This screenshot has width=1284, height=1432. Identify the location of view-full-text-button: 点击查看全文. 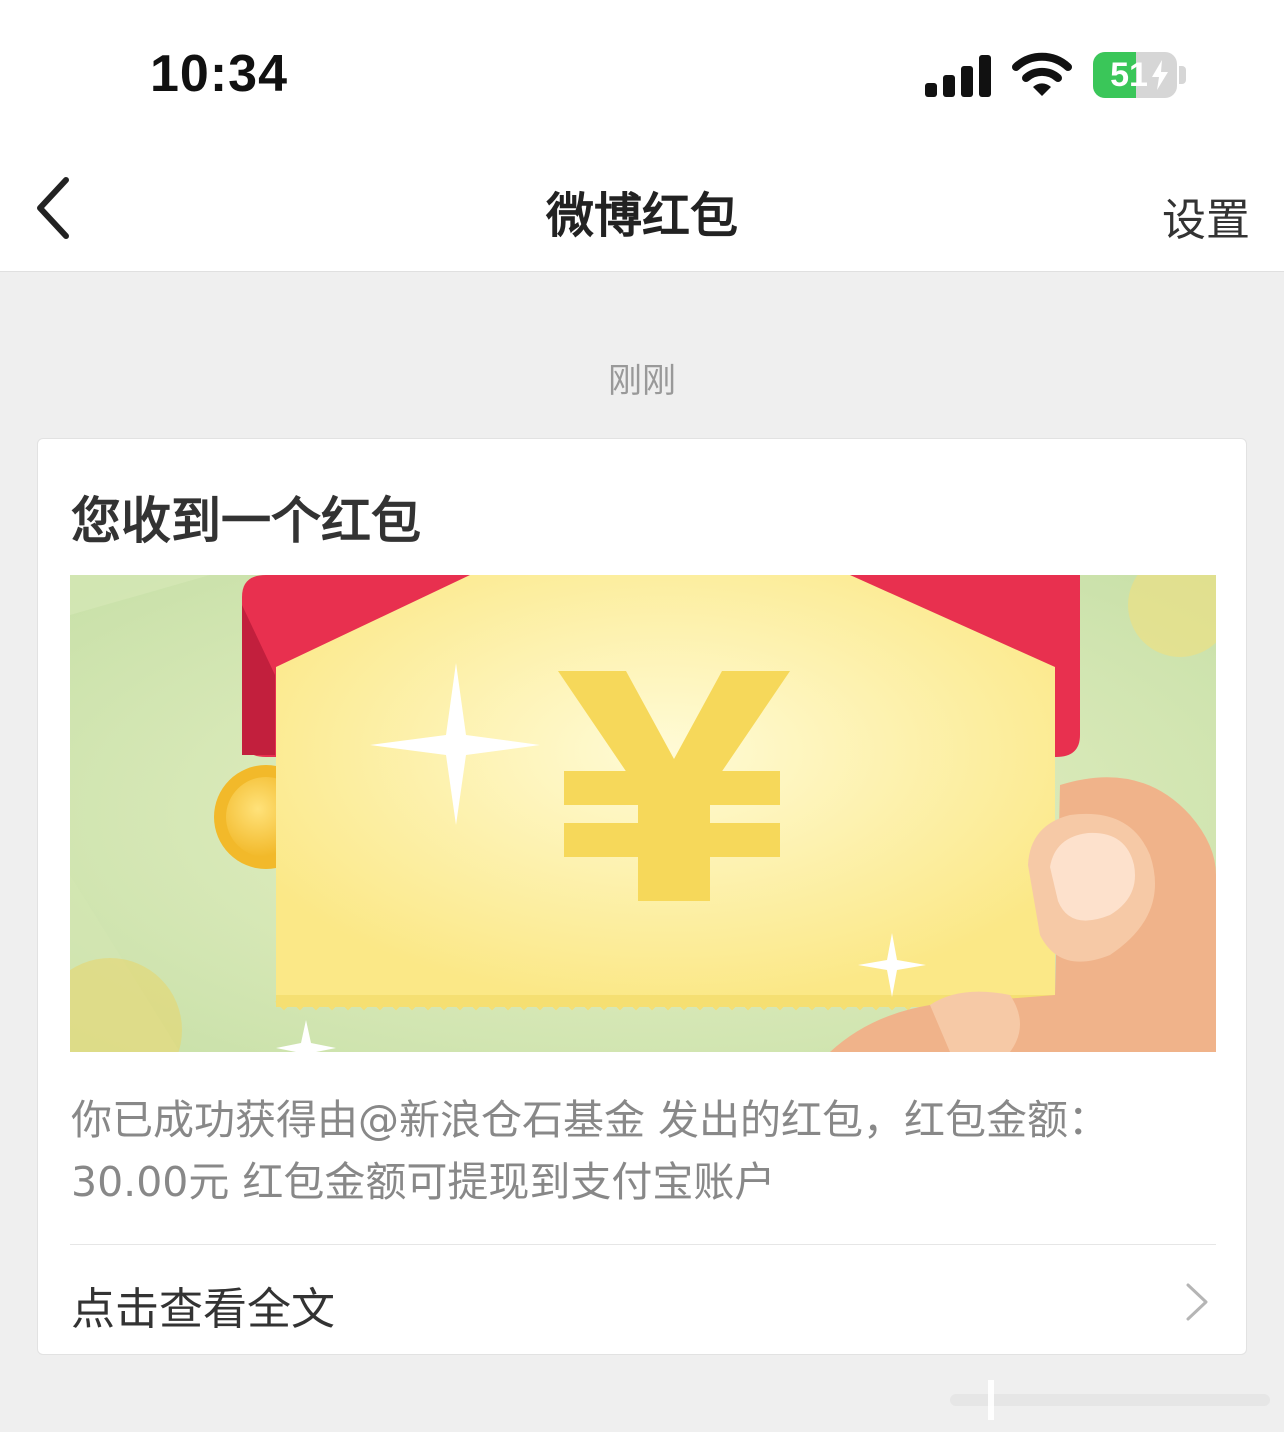
(643, 1300).